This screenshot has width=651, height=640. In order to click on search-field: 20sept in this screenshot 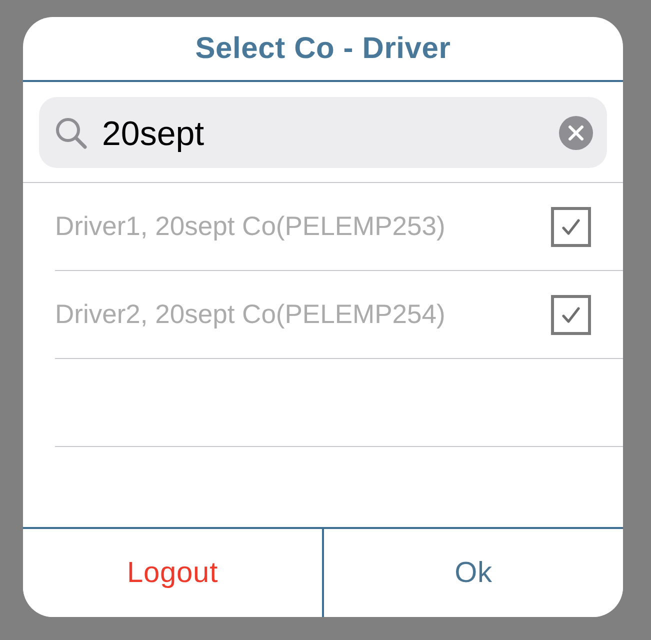, I will do `click(323, 132)`.